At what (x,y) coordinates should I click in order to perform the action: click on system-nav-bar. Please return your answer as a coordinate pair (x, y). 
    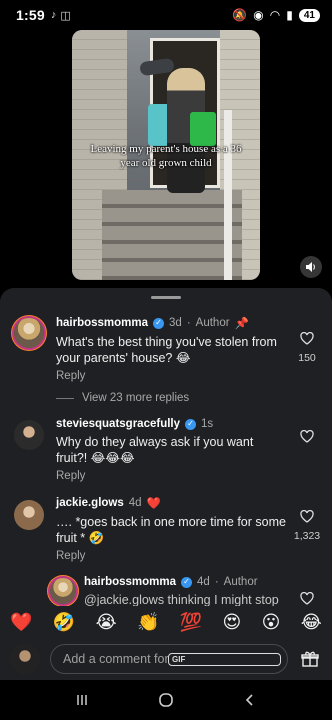
    Looking at the image, I should click on (166, 700).